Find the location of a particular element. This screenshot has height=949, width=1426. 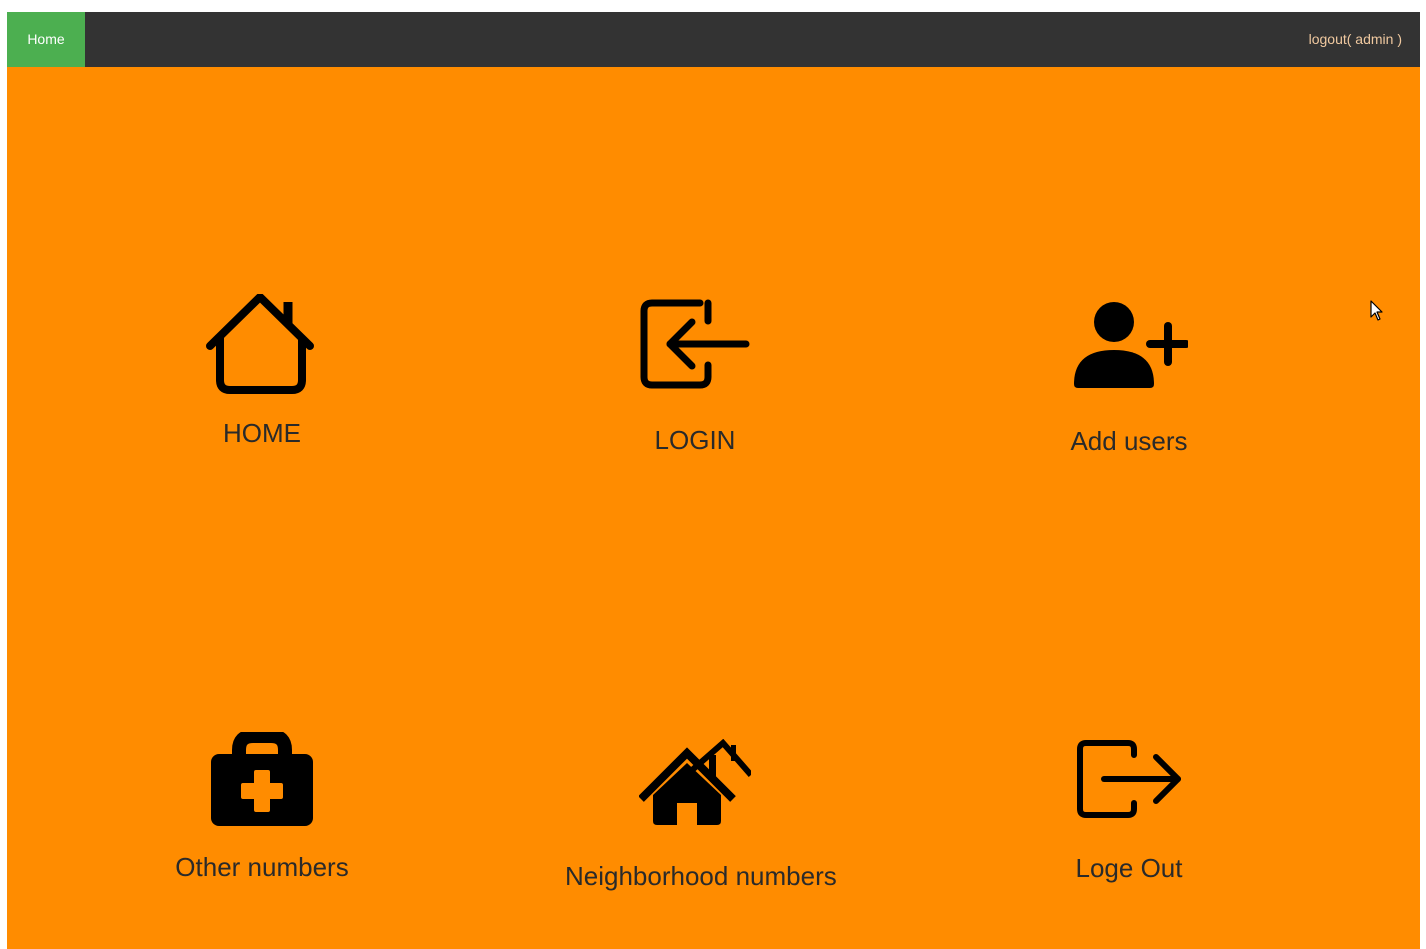

tile-other-numbers: Other numbers is located at coordinates (262, 807).